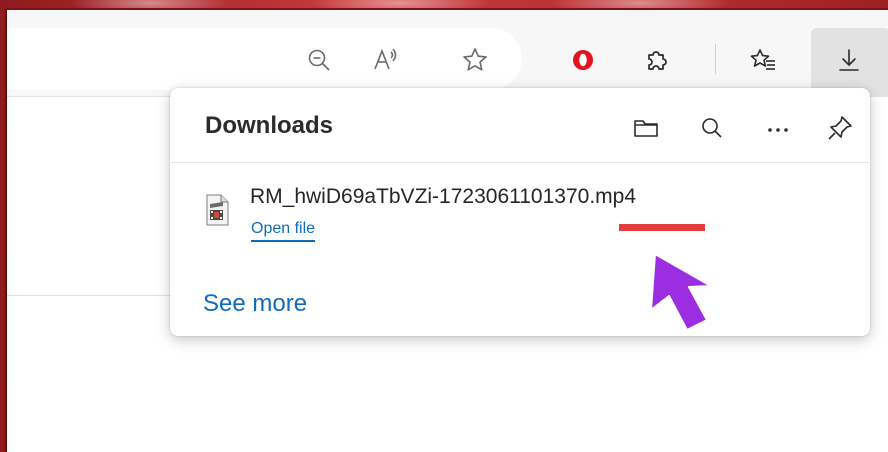  What do you see at coordinates (849, 60) in the screenshot?
I see `download-icon` at bounding box center [849, 60].